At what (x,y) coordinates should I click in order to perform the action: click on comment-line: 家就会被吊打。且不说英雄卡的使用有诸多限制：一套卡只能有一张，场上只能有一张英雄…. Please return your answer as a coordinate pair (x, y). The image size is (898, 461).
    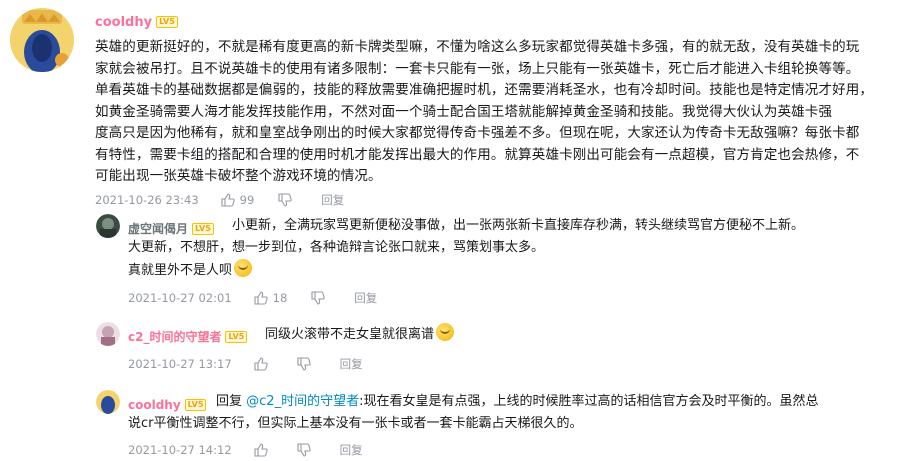
    Looking at the image, I should click on (477, 68).